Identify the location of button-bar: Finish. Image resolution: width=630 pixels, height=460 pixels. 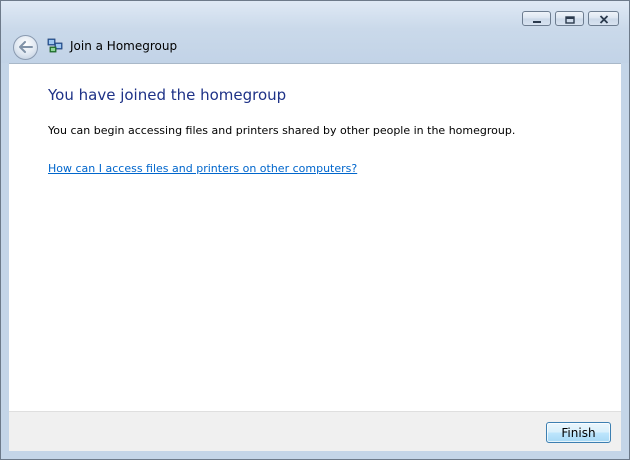
(315, 431).